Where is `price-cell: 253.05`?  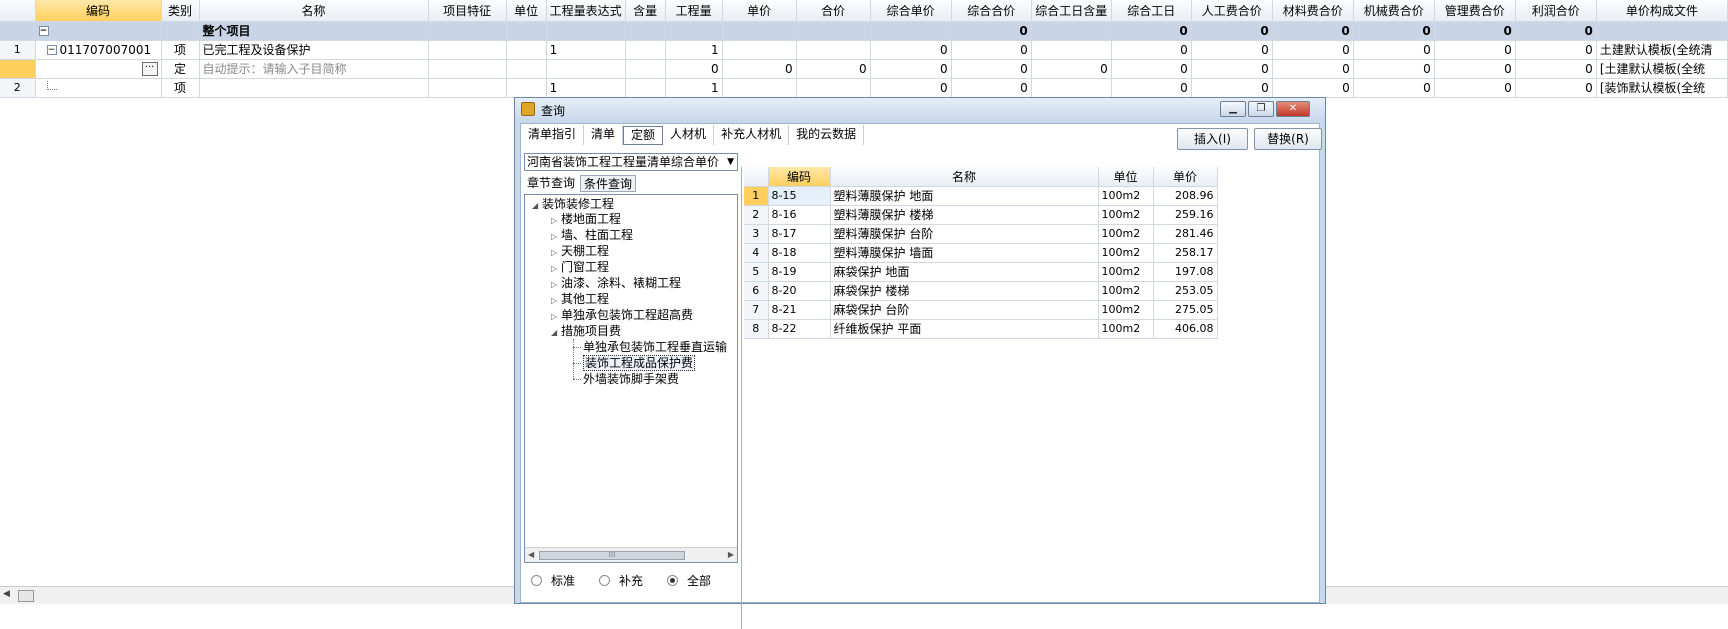
price-cell: 253.05 is located at coordinates (1185, 291).